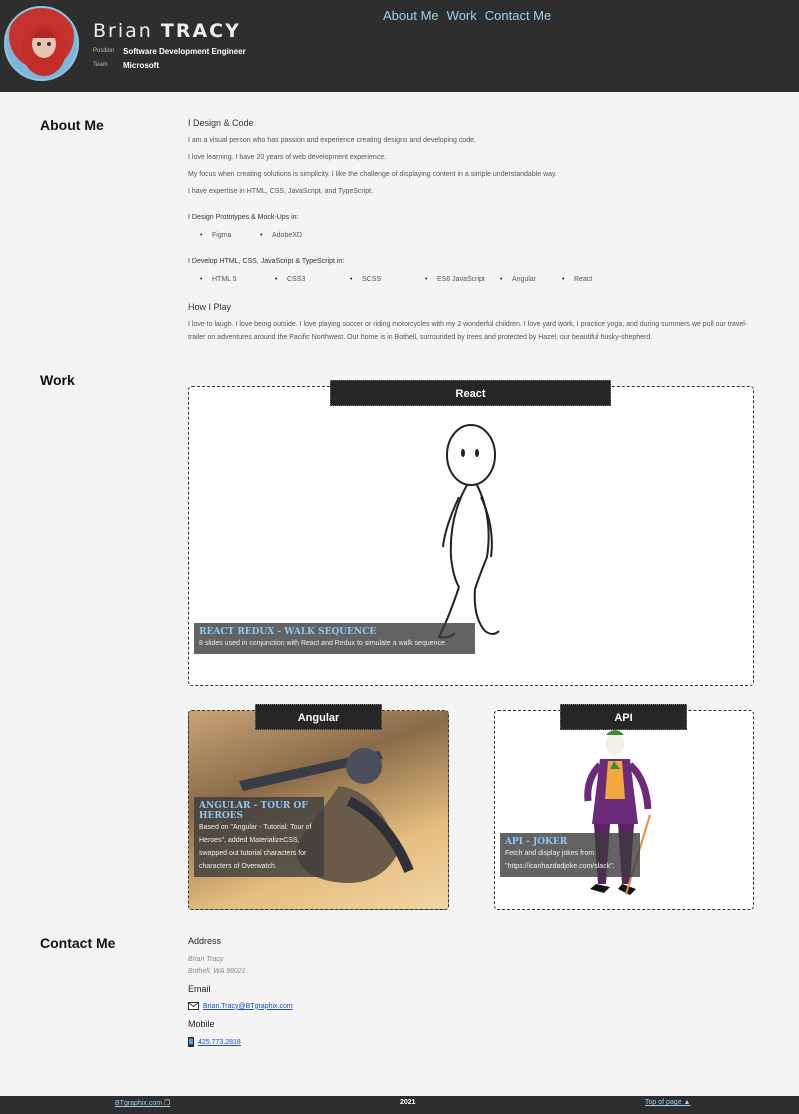 The image size is (799, 1114). What do you see at coordinates (290, 235) in the screenshot?
I see `list-item: AdobeXD` at bounding box center [290, 235].